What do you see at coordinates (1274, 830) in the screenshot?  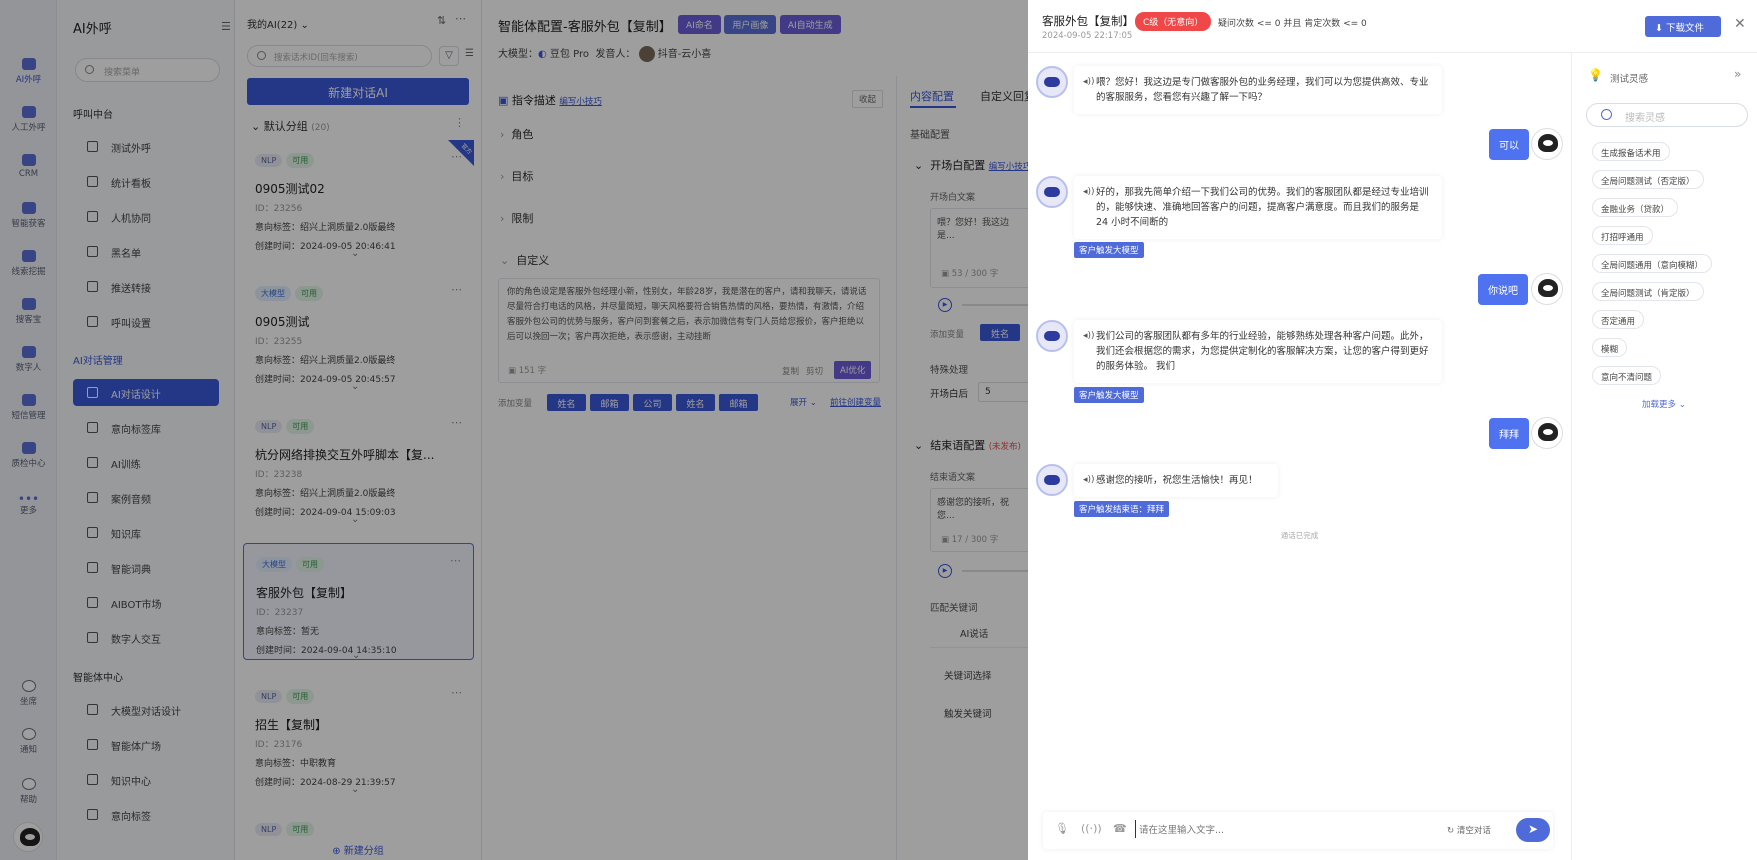 I see `chat-text-input` at bounding box center [1274, 830].